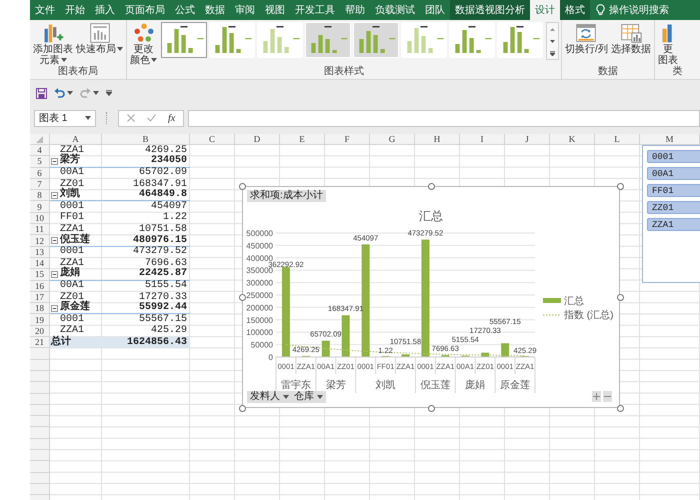 The image size is (700, 500). I want to click on axis-label: 500000, so click(259, 233).